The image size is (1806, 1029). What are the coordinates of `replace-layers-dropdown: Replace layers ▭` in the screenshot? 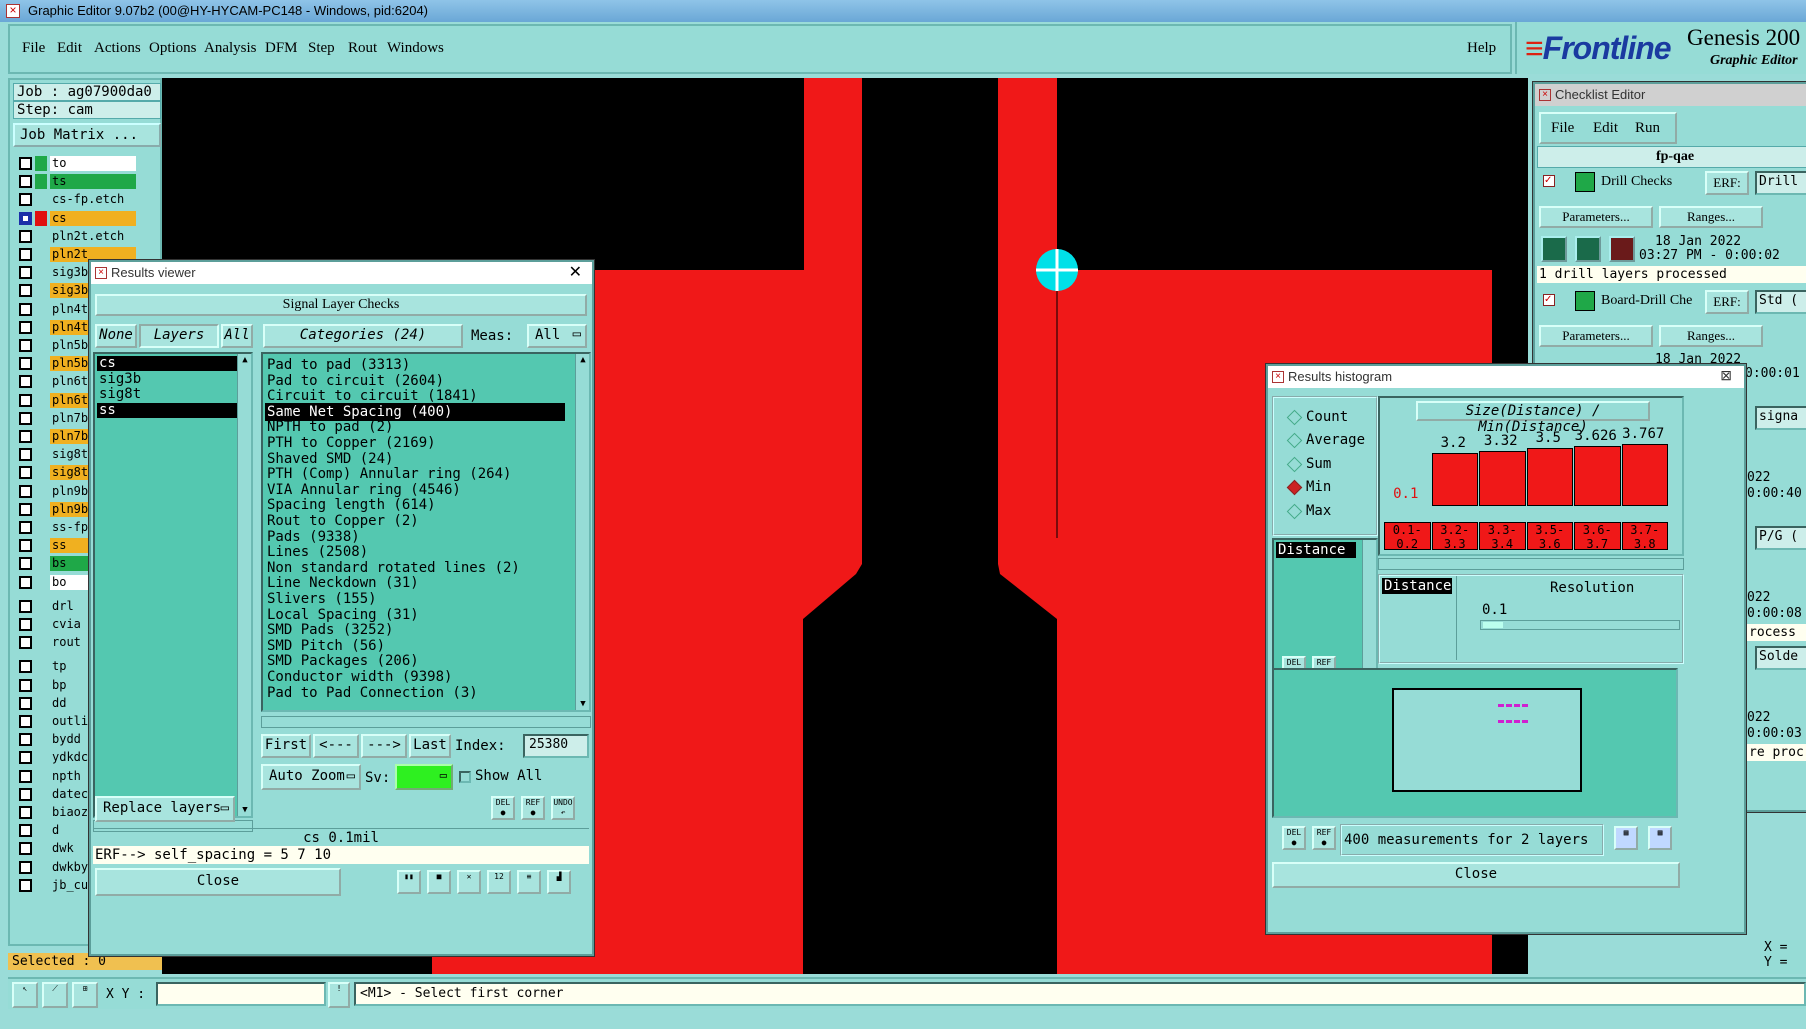 It's located at (165, 809).